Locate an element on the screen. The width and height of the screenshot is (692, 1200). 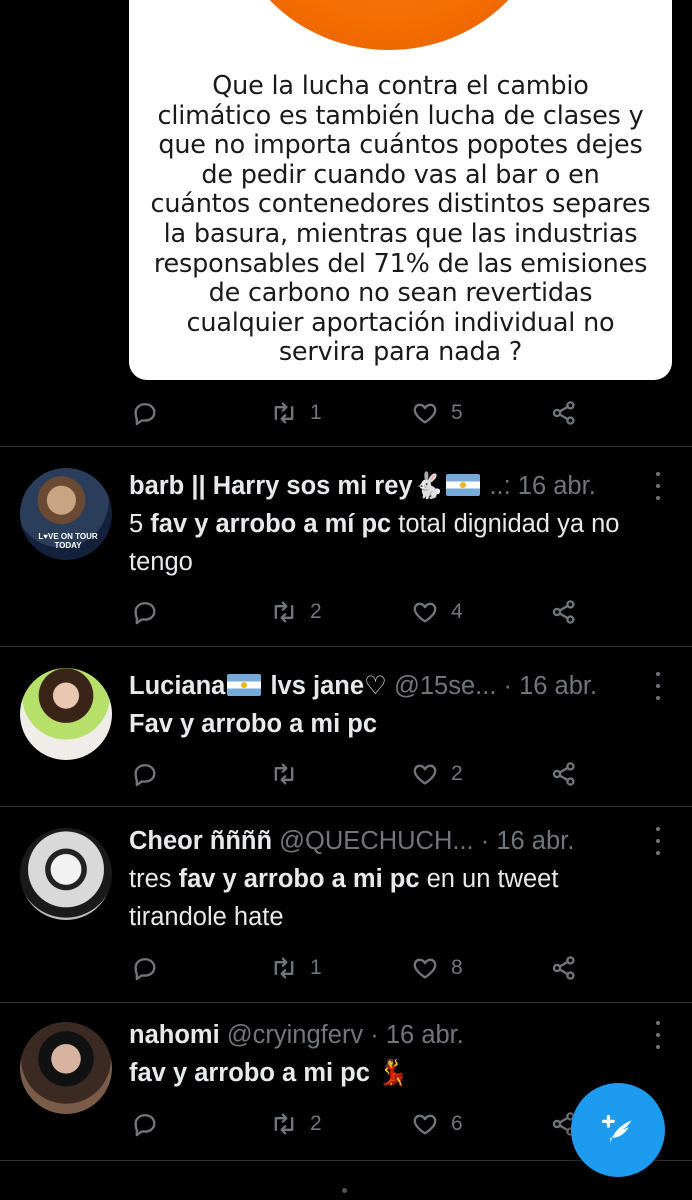
quote-line: de pedir cuando vas al bar o en is located at coordinates (400, 174).